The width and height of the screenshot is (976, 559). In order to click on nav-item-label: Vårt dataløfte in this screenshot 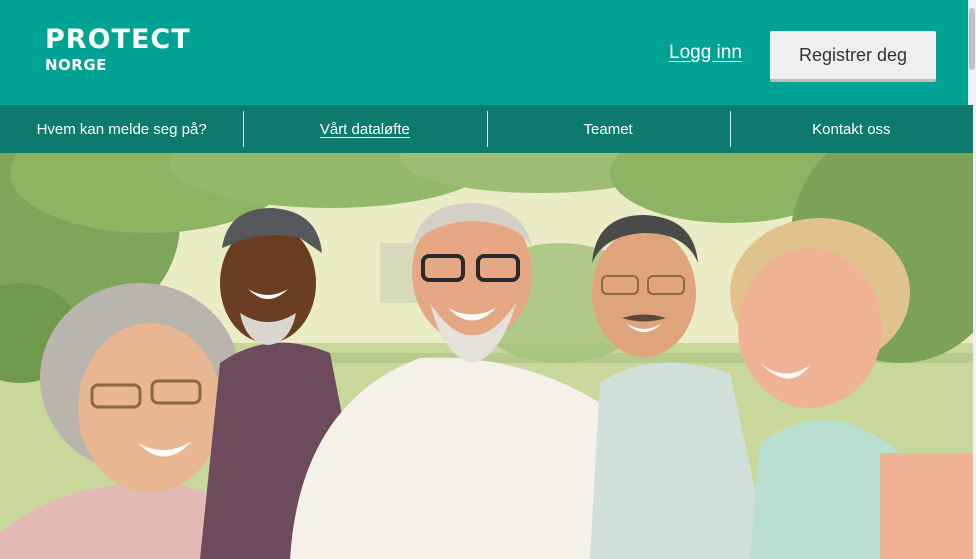, I will do `click(364, 129)`.